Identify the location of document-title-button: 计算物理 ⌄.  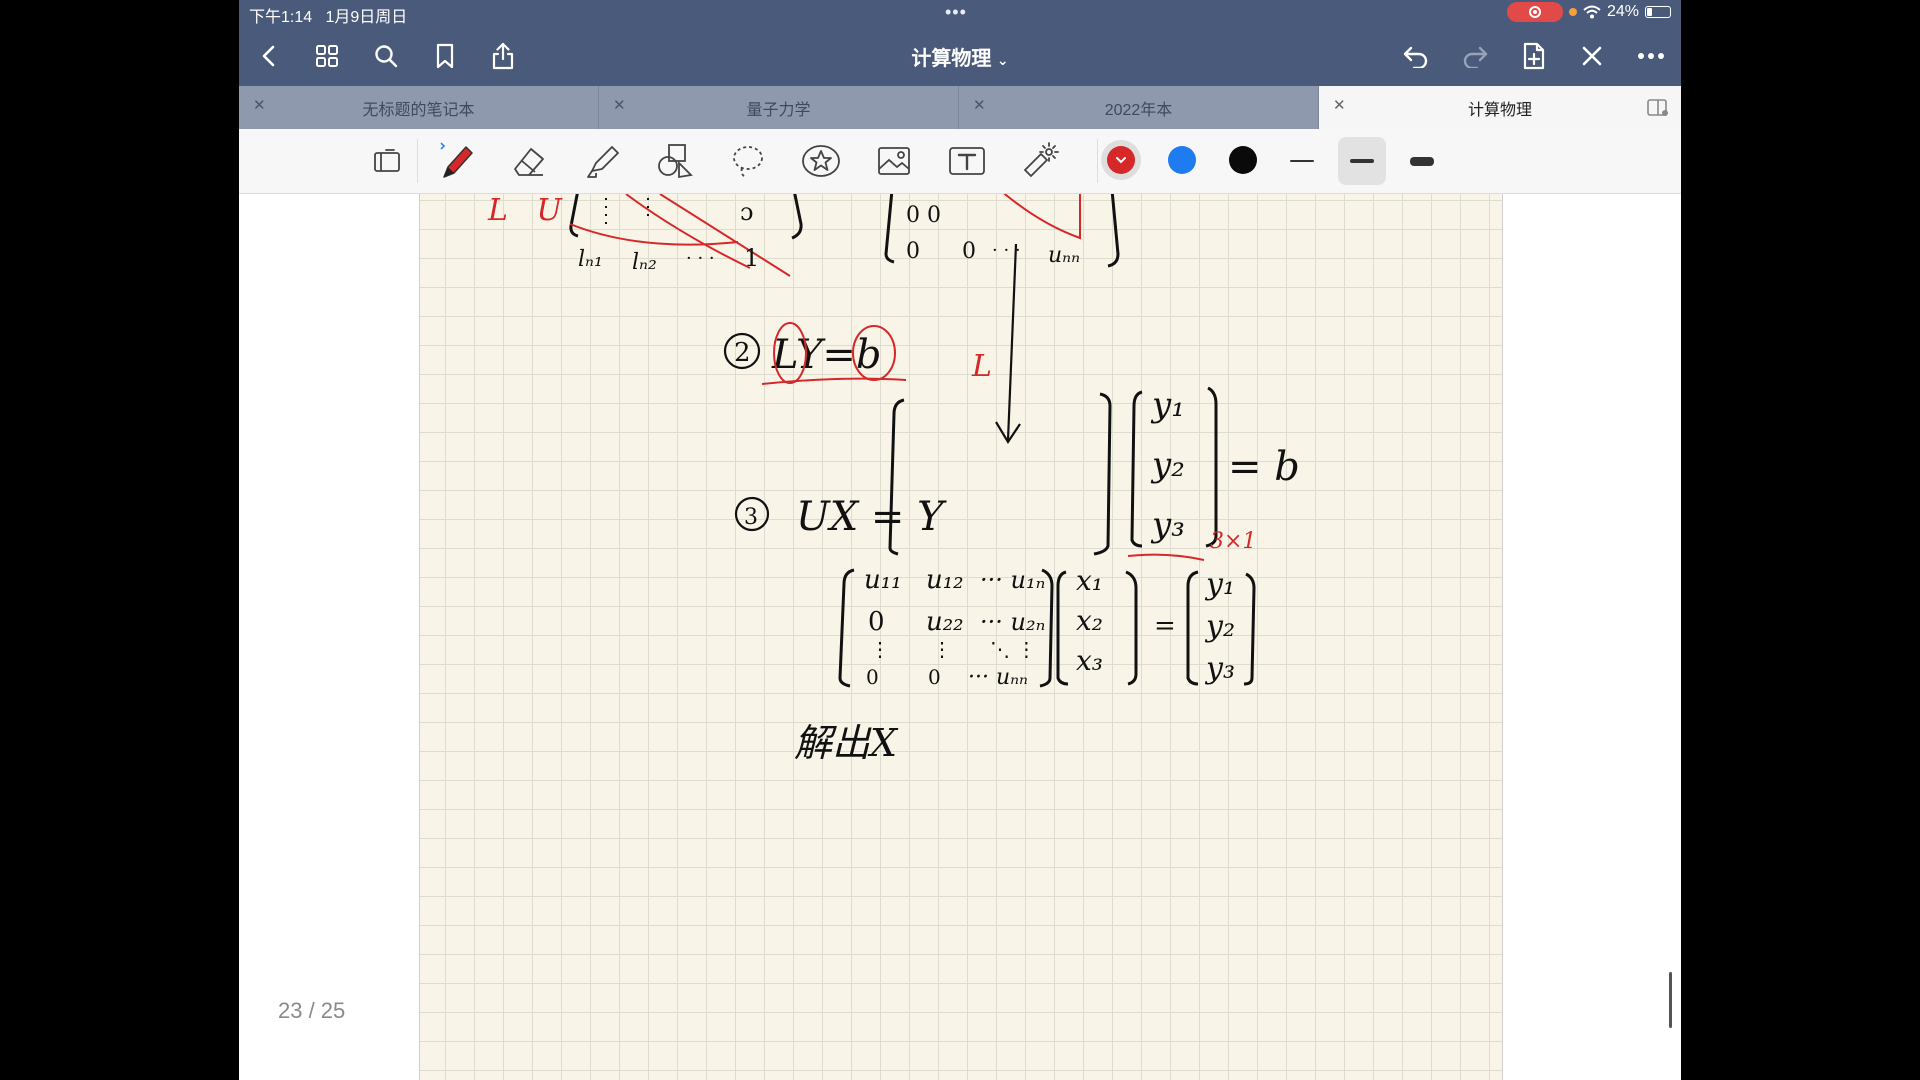
(959, 59).